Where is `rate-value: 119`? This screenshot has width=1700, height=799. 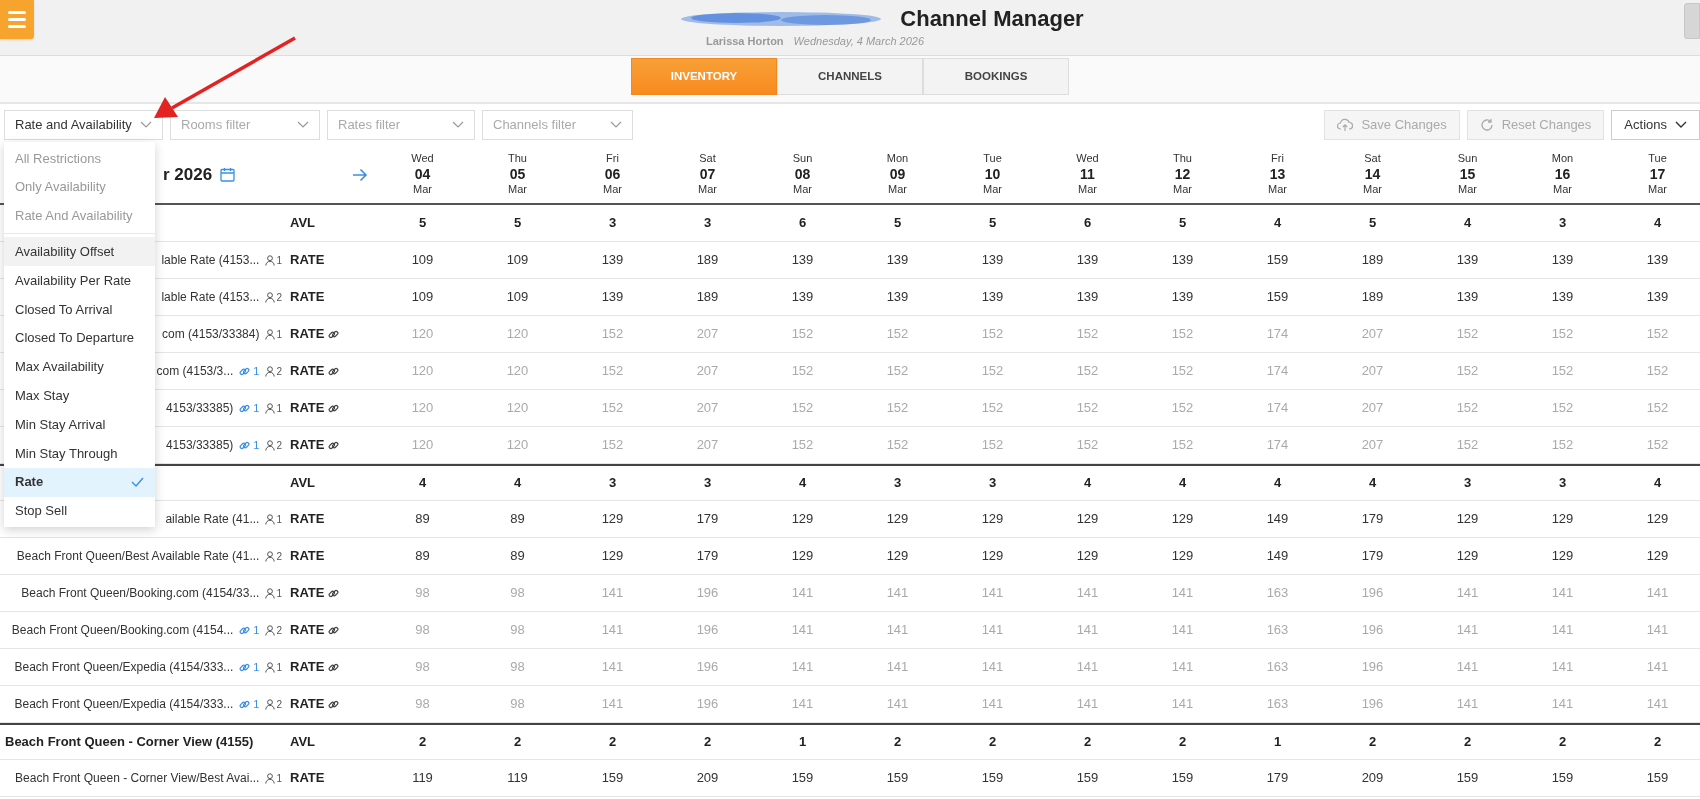 rate-value: 119 is located at coordinates (422, 778).